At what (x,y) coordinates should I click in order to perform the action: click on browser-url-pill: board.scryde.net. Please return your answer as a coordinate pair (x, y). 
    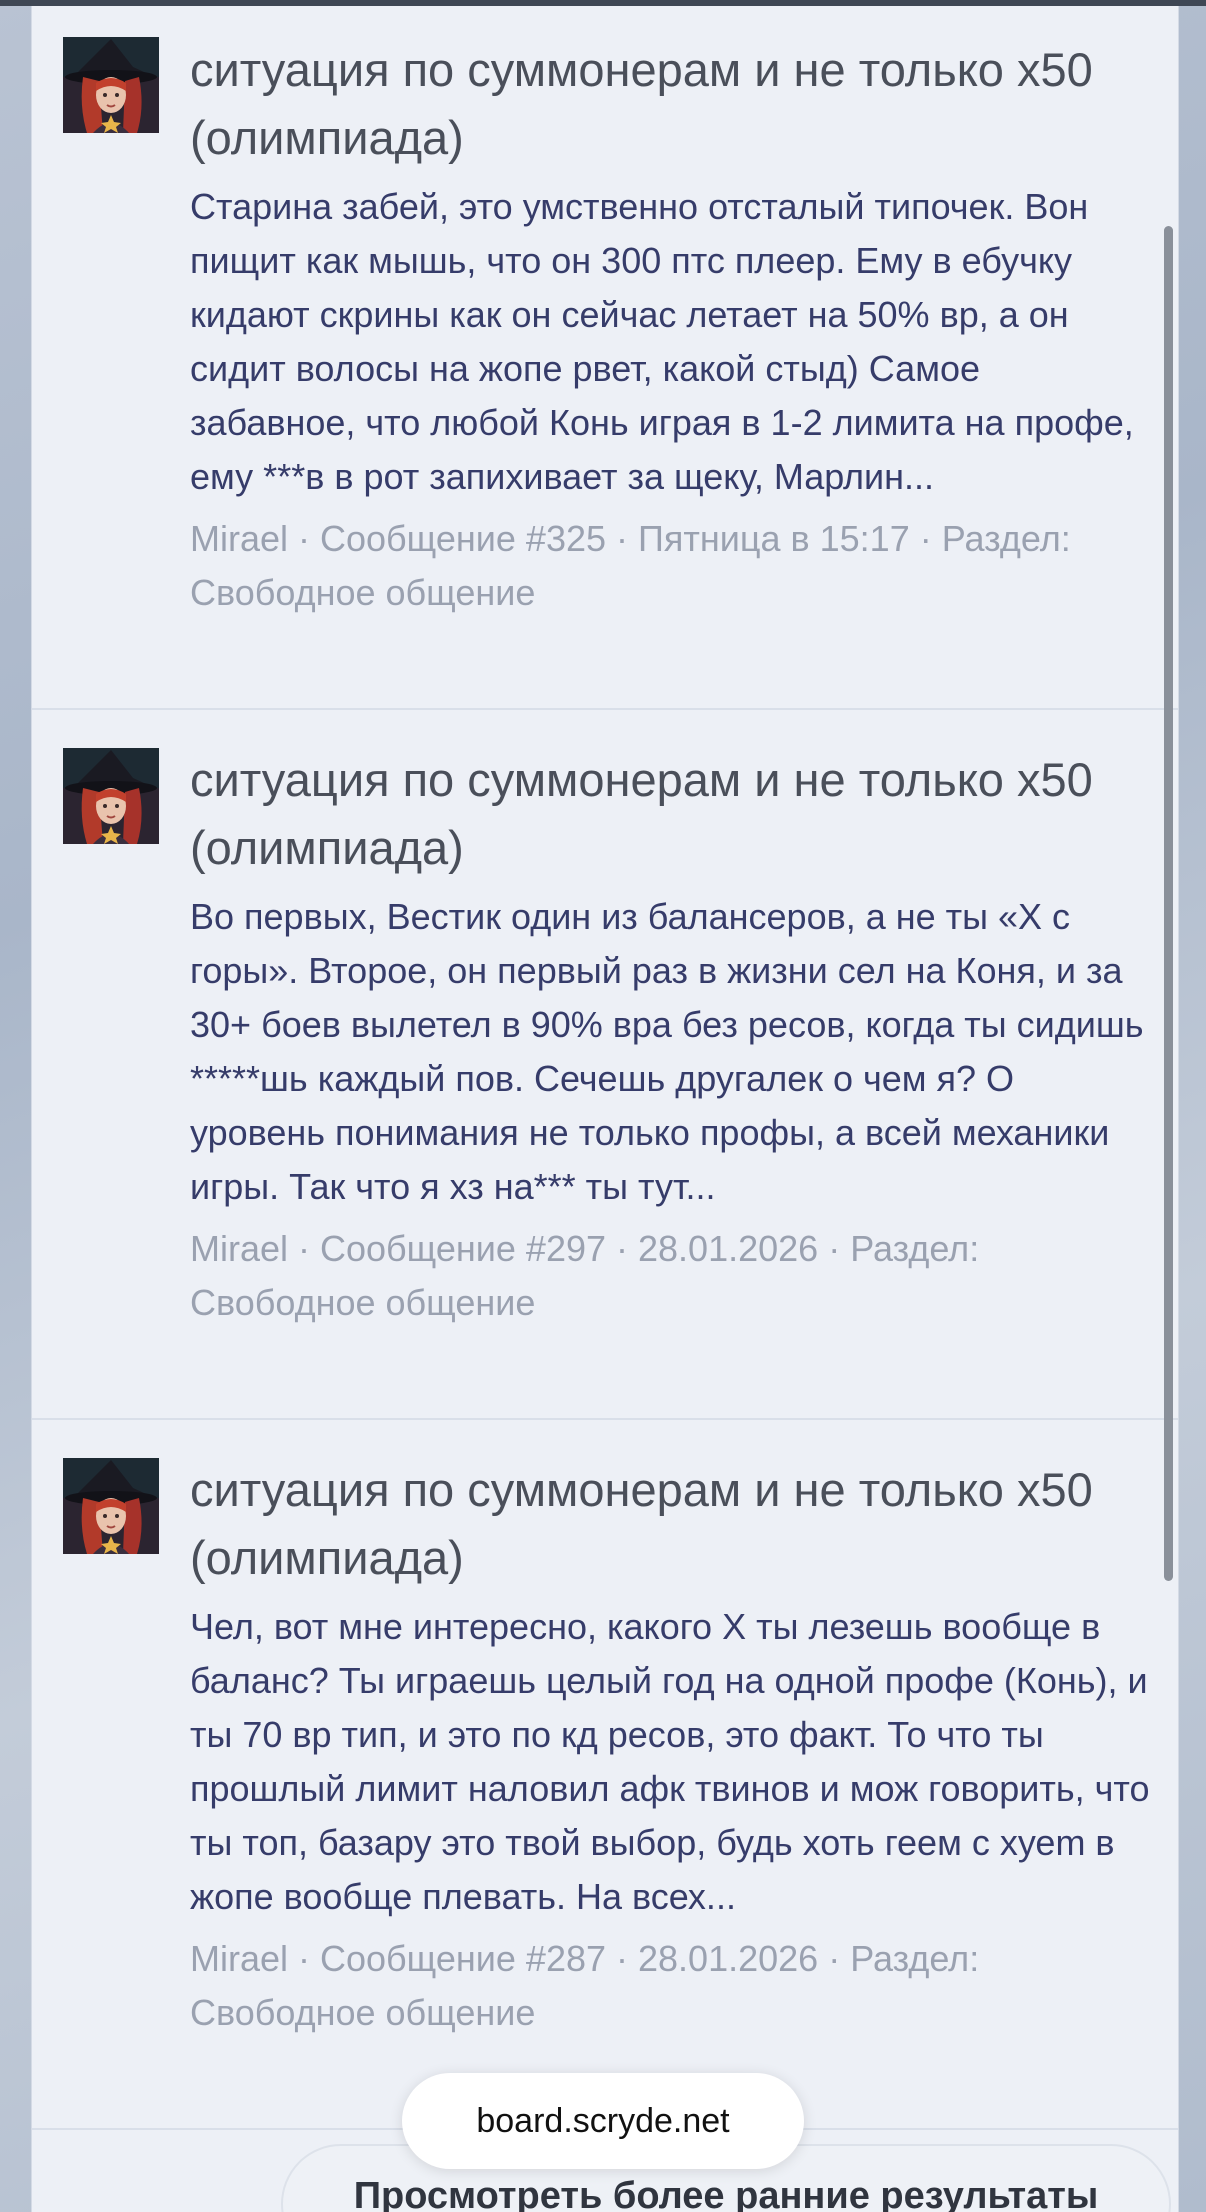
    Looking at the image, I should click on (603, 2121).